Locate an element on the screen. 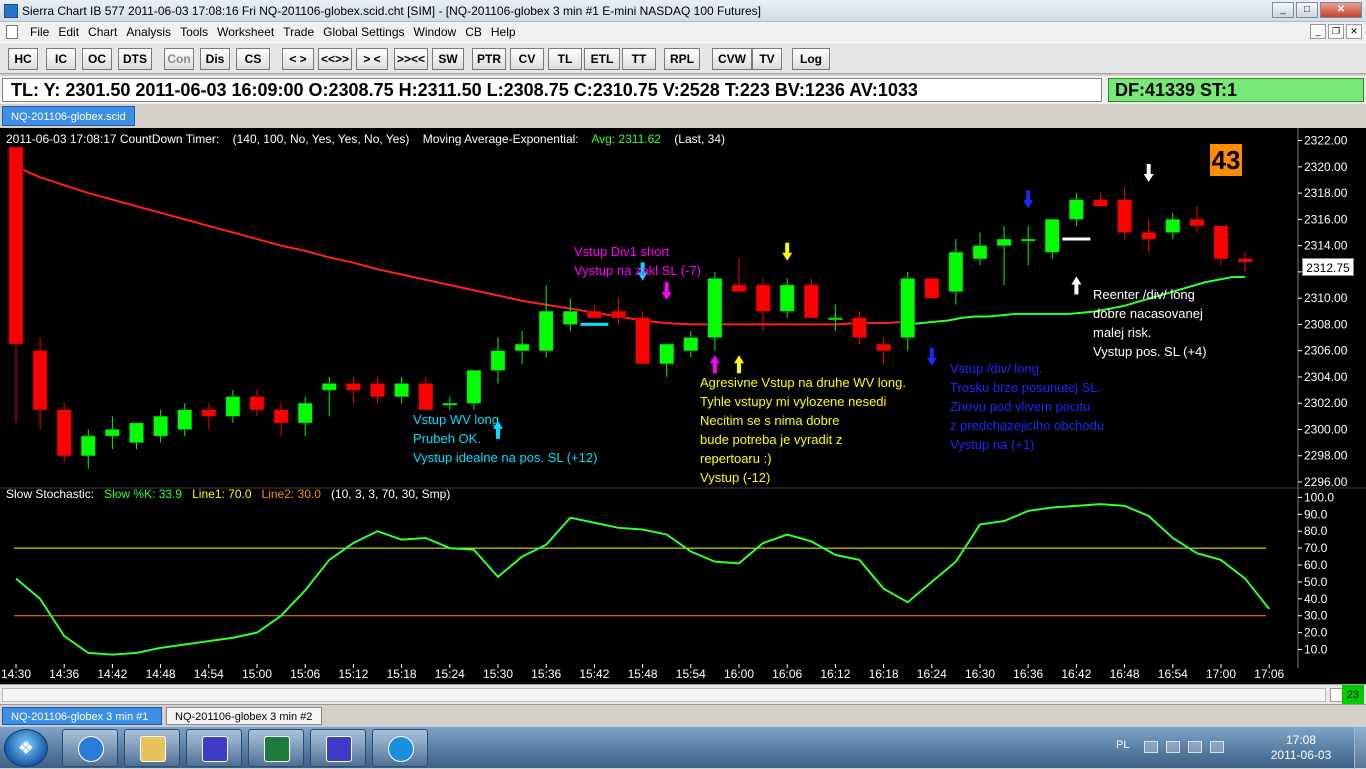 This screenshot has height=769, width=1366. battery-icon is located at coordinates (1217, 747).